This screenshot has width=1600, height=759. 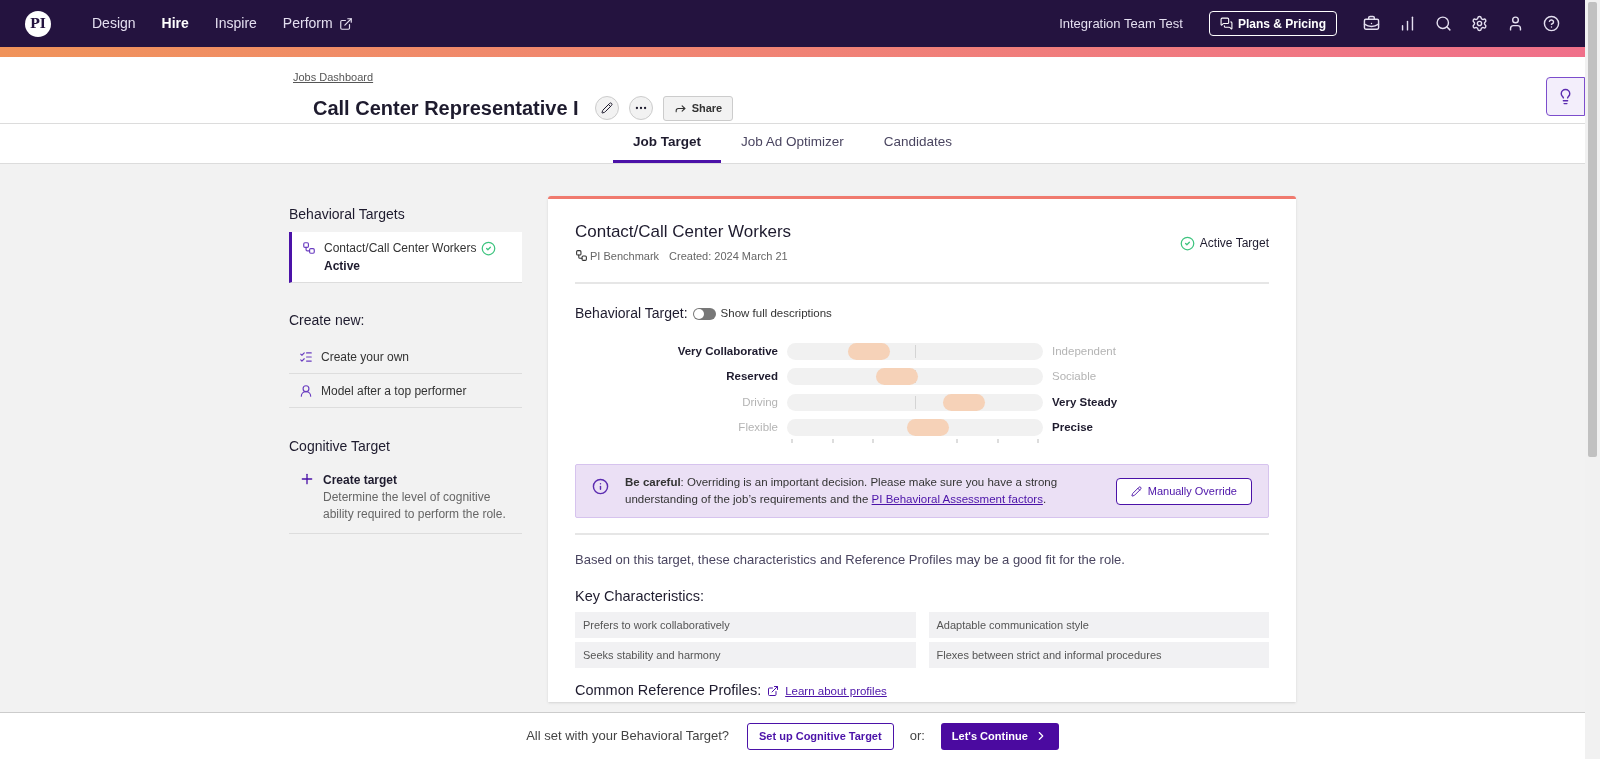 What do you see at coordinates (333, 77) in the screenshot?
I see `breadcrumb-link: Jobs Dashboard` at bounding box center [333, 77].